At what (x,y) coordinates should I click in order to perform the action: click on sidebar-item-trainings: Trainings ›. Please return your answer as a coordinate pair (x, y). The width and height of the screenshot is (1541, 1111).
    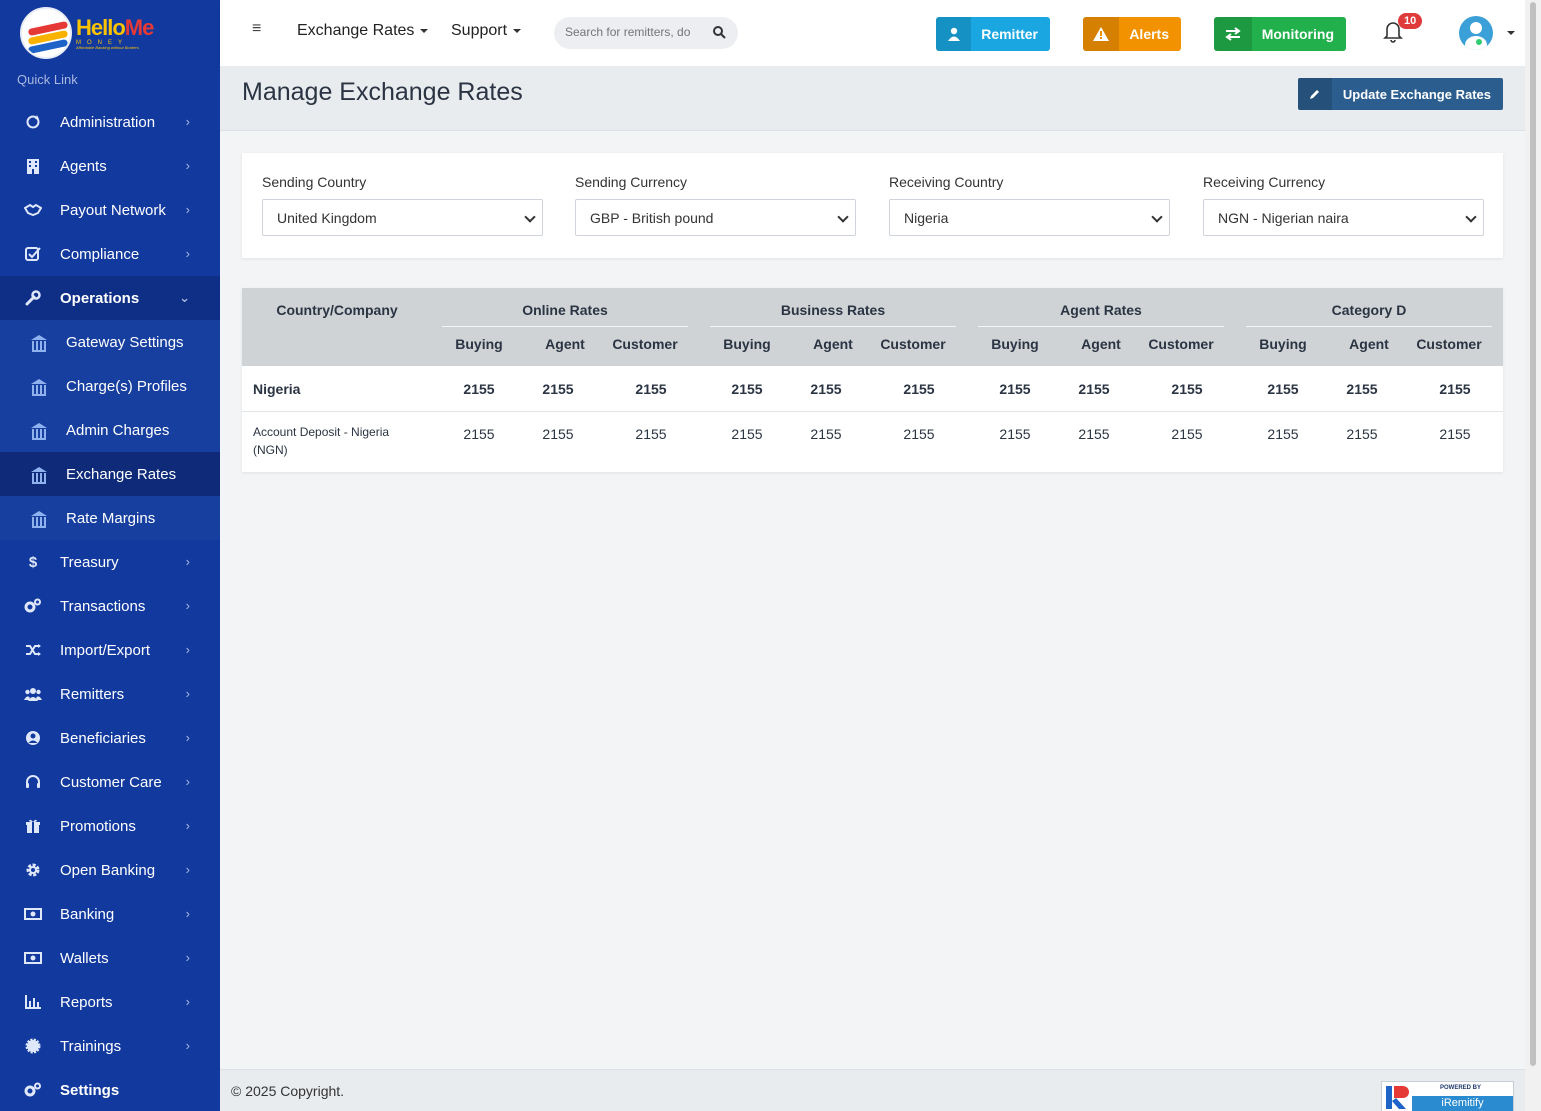
    Looking at the image, I should click on (110, 1046).